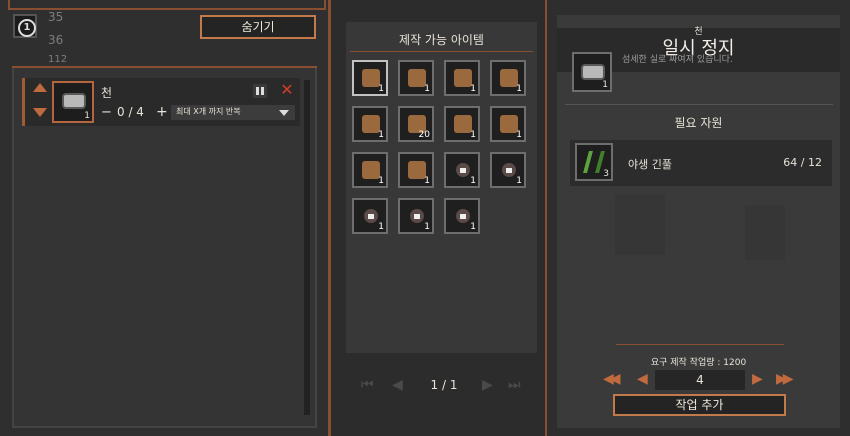 This screenshot has height=436, width=850. Describe the element at coordinates (40, 87) in the screenshot. I see `priority-up-icon` at that location.